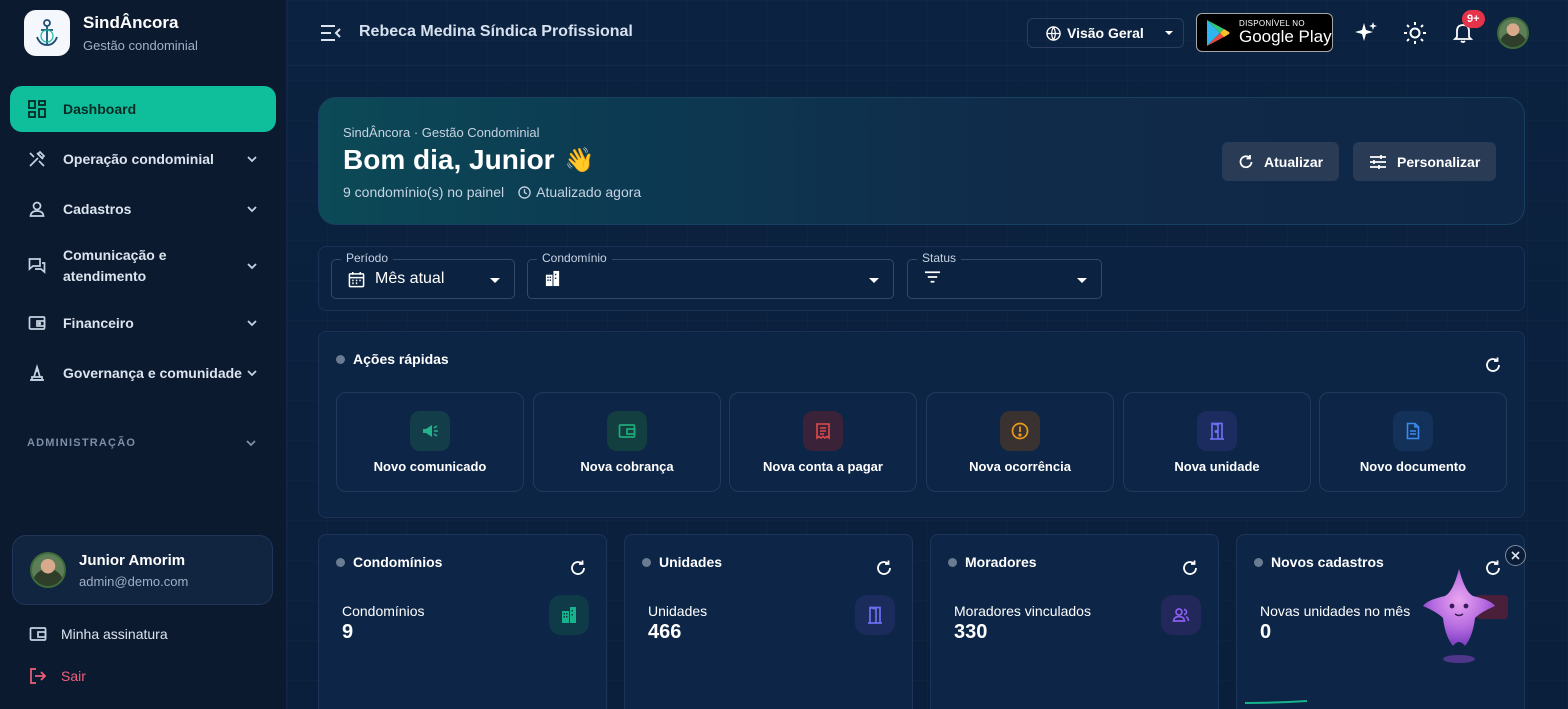 Image resolution: width=1568 pixels, height=709 pixels. I want to click on google-play-icon, so click(1218, 32).